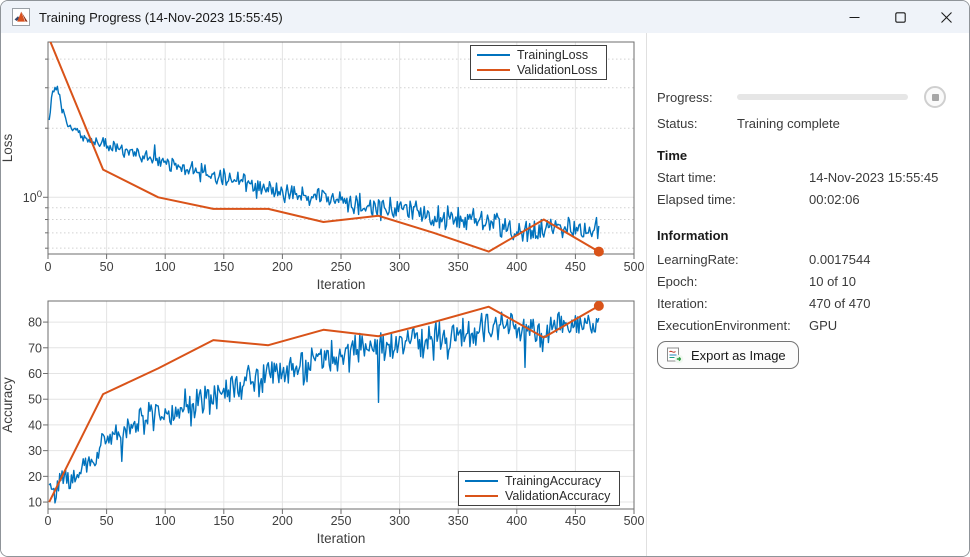 The height and width of the screenshot is (557, 970). I want to click on learning-rate-row: LearningRate: 0.0017544, so click(809, 259).